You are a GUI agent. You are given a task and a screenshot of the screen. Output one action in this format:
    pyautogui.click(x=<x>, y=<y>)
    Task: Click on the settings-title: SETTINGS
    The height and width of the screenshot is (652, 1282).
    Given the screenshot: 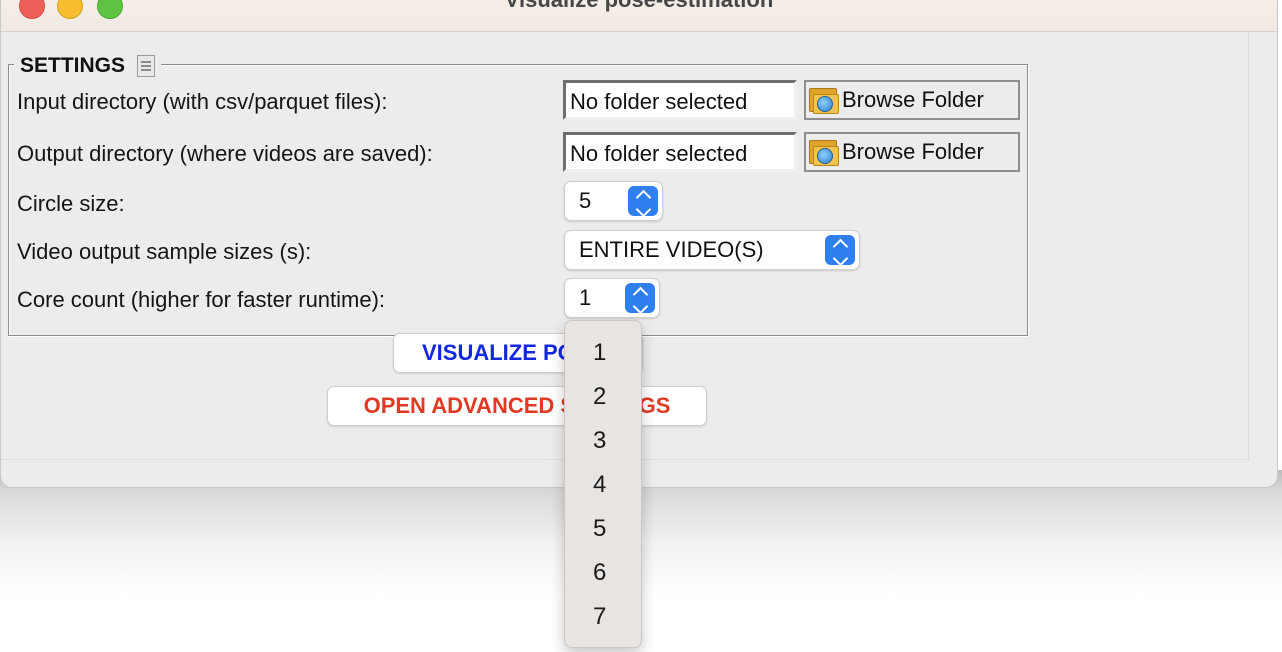 What is the action you would take?
    pyautogui.click(x=73, y=65)
    